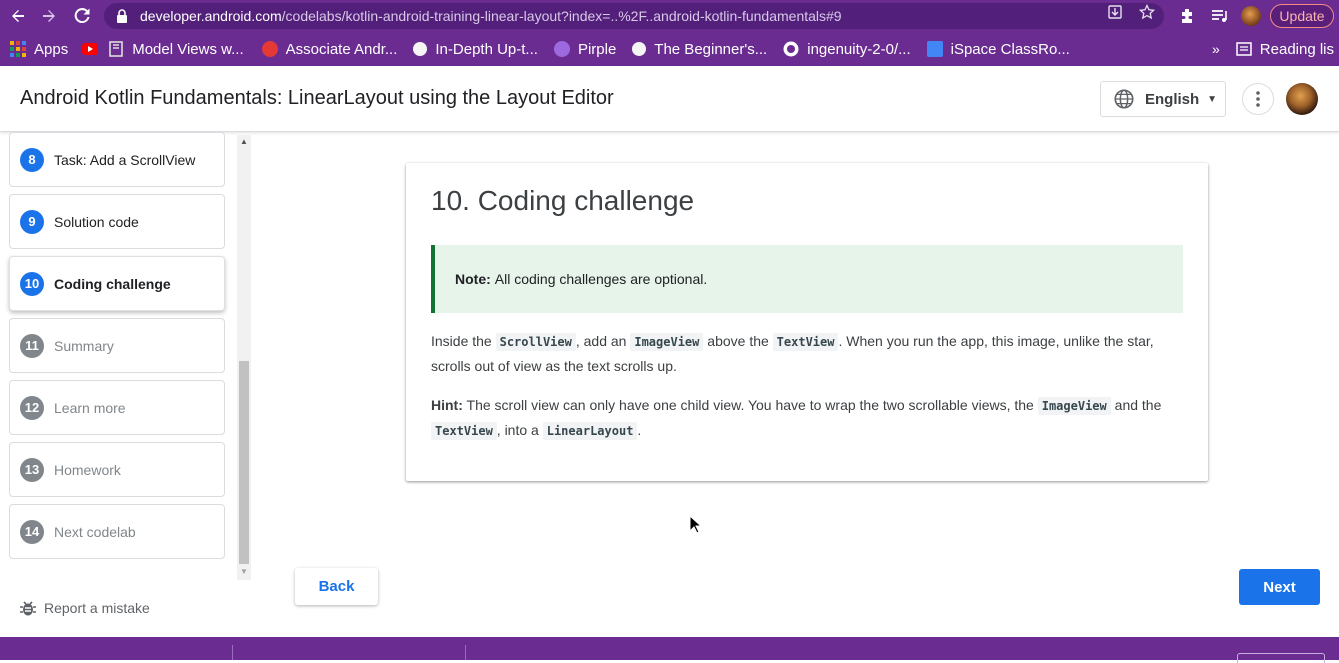  Describe the element at coordinates (18, 49) in the screenshot. I see `apps-grid-icon` at that location.